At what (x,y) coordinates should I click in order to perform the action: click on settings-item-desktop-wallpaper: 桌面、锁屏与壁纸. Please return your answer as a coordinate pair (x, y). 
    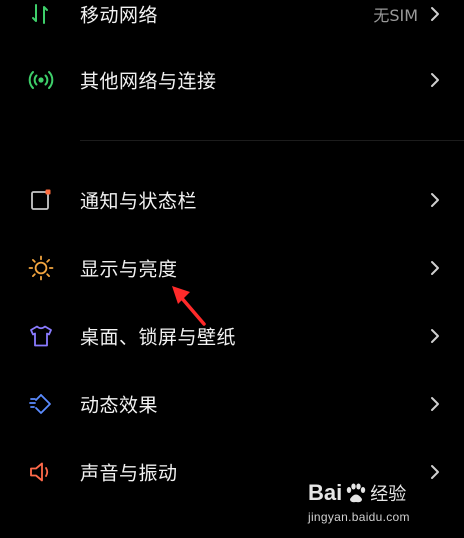
    Looking at the image, I should click on (232, 336).